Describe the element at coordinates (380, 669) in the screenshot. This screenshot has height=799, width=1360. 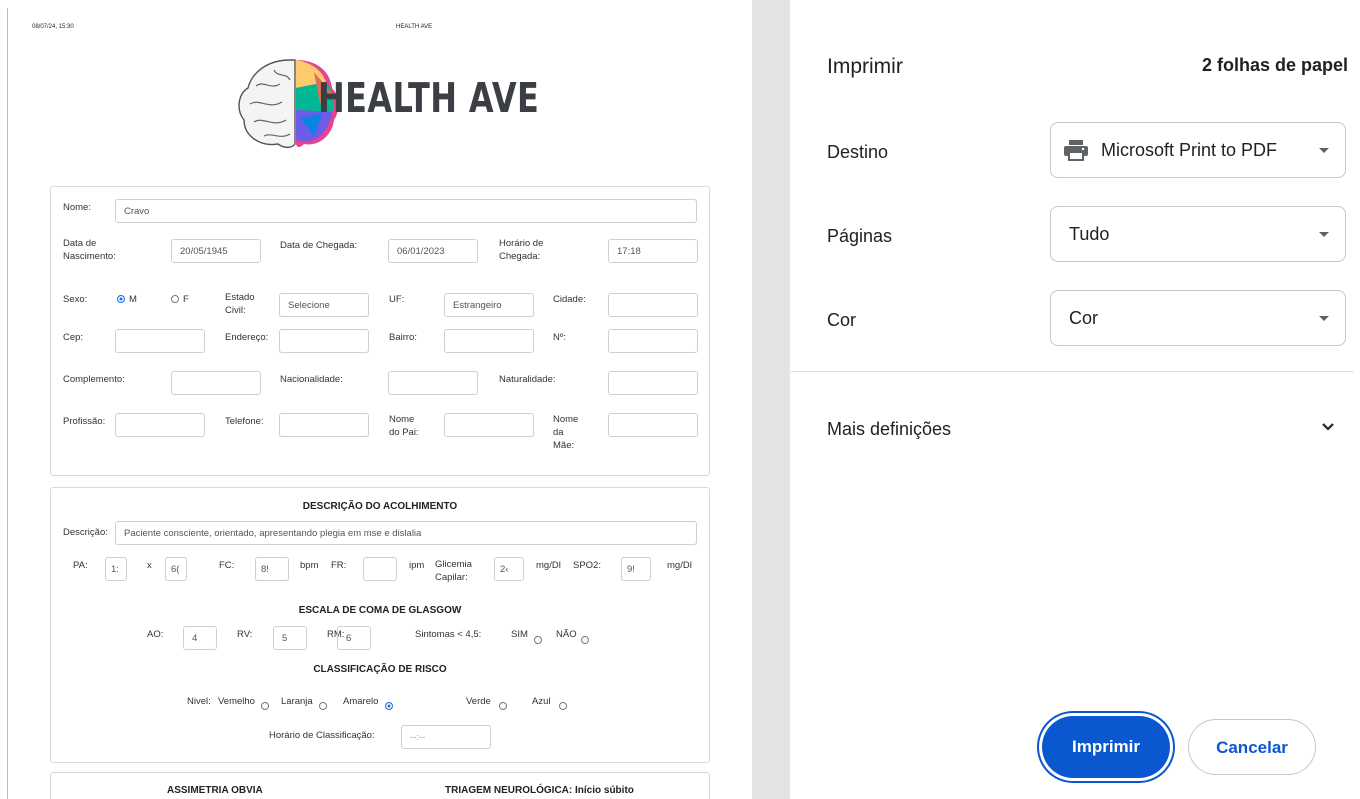
I see `risco-title: CLASSIFICAÇÃO DE RISCO` at that location.